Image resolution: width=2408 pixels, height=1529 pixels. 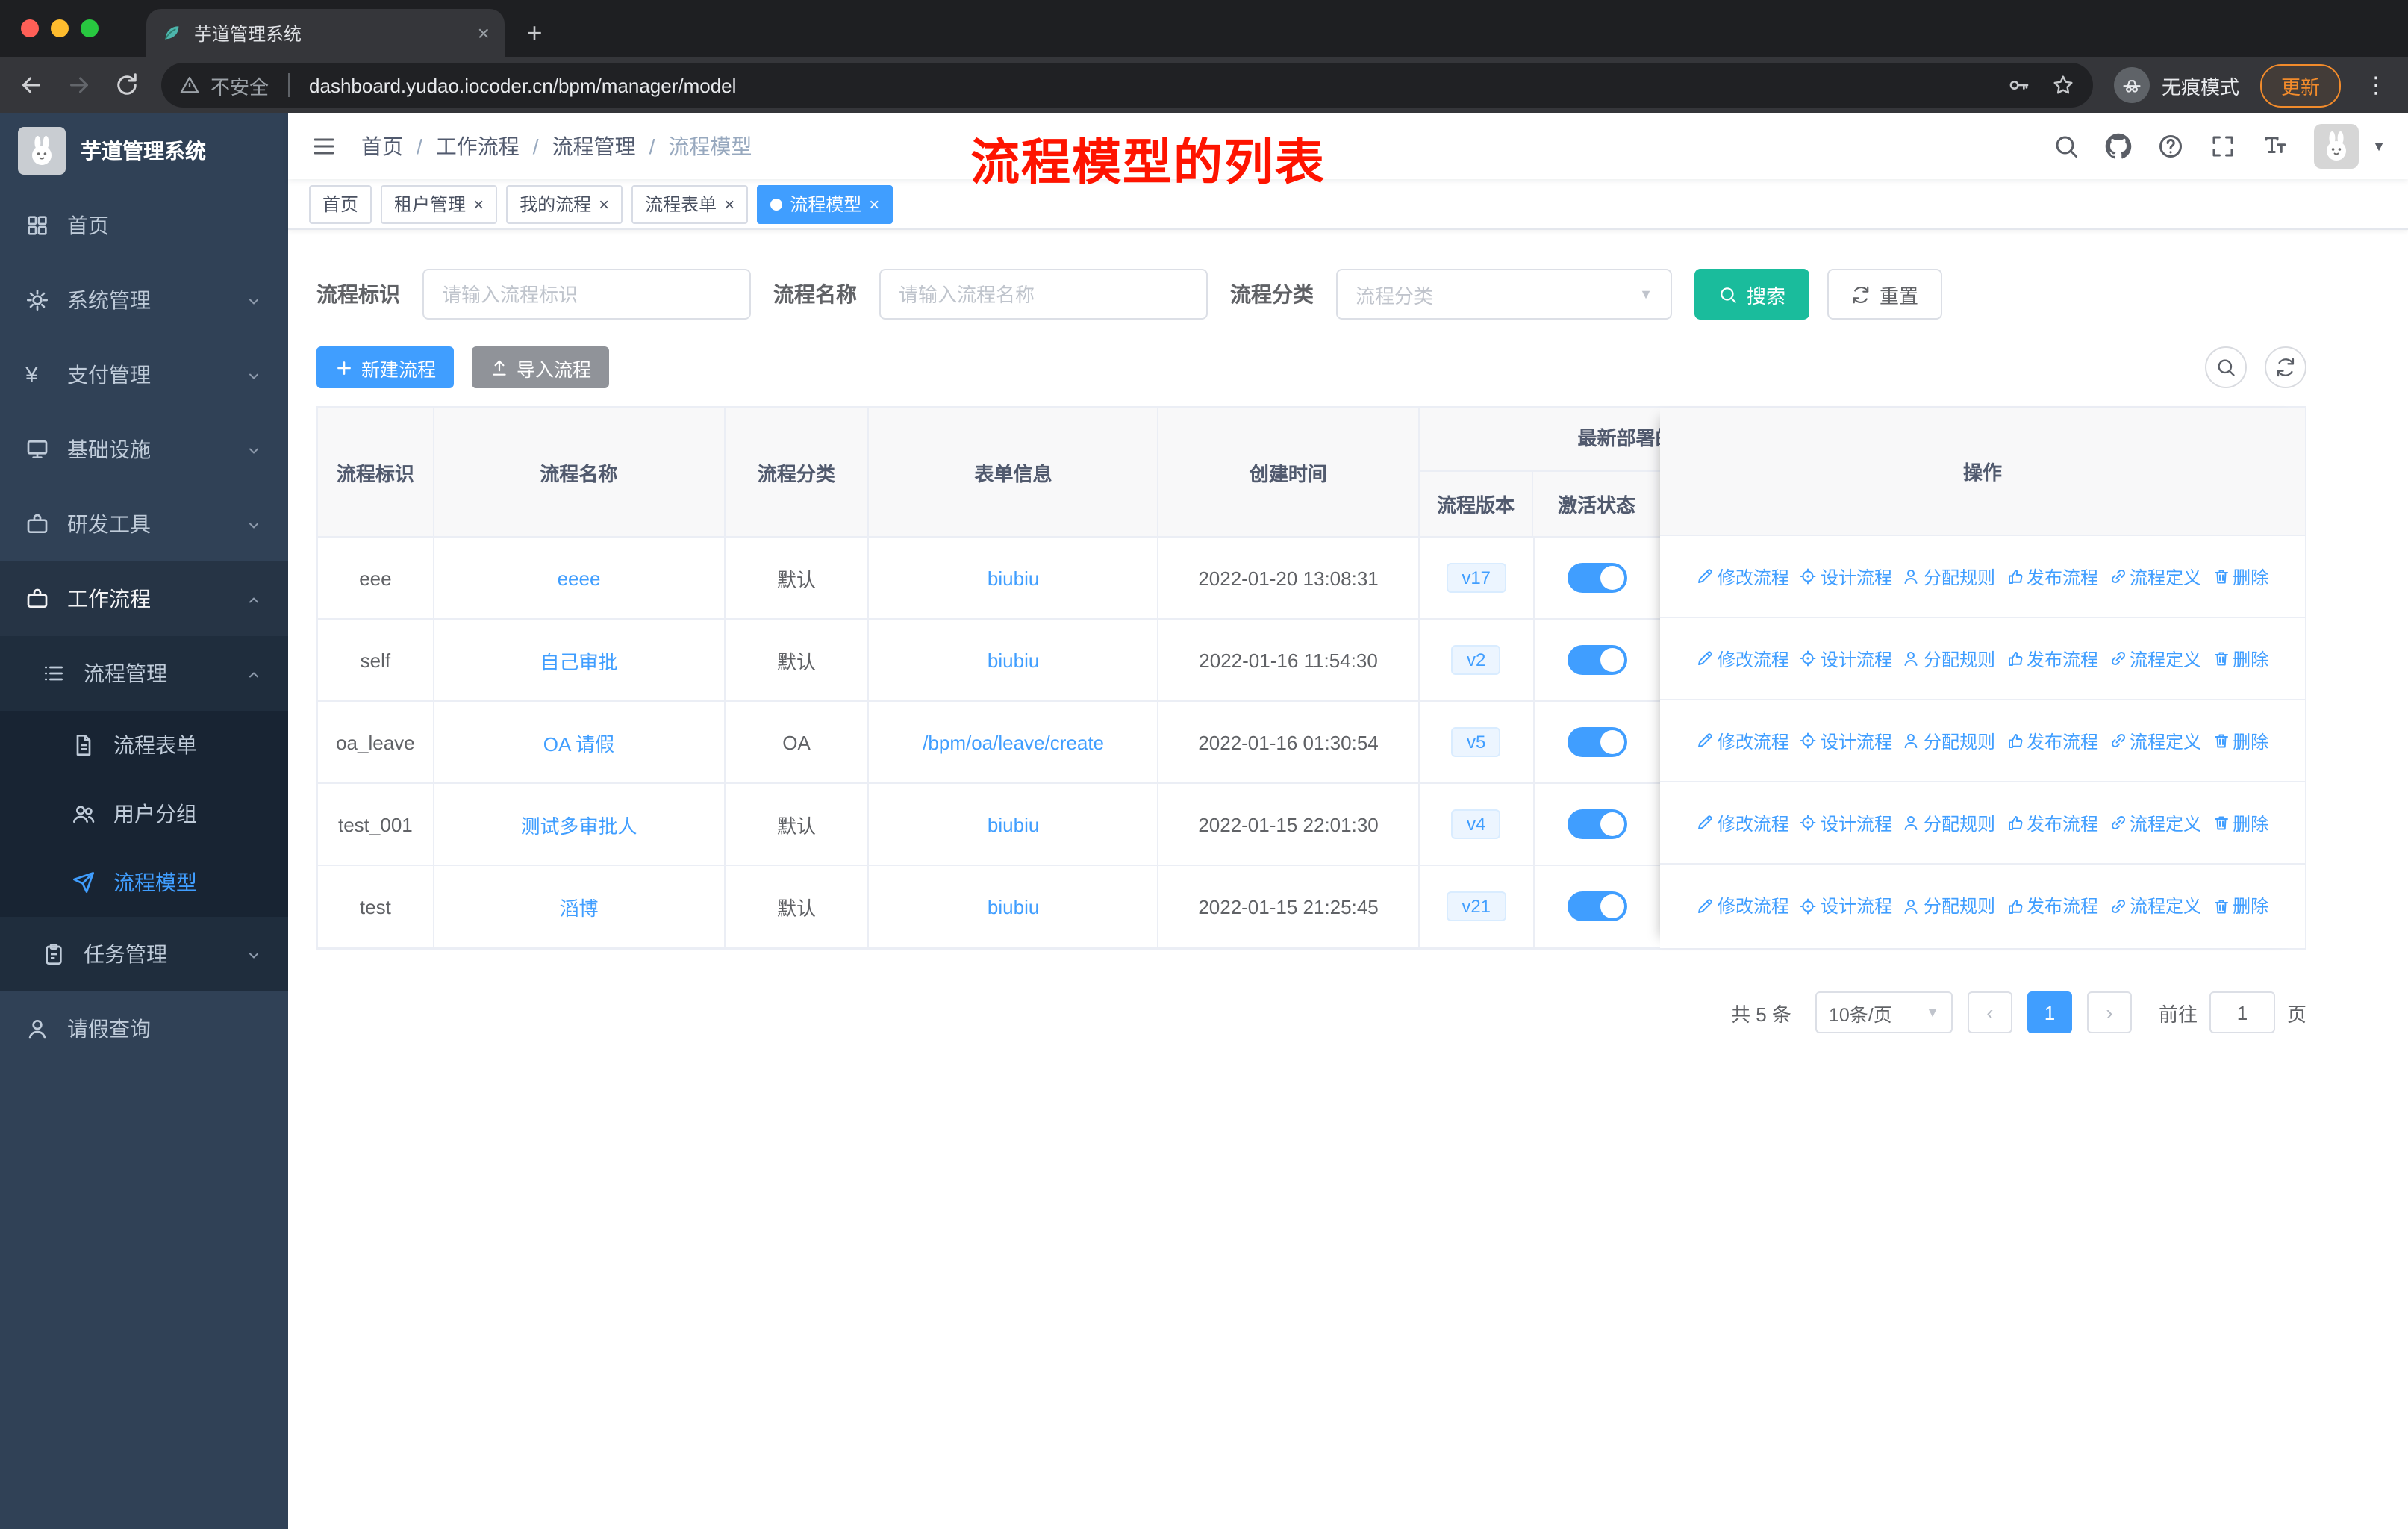 What do you see at coordinates (1476, 660) in the screenshot?
I see `version-badge: v2` at bounding box center [1476, 660].